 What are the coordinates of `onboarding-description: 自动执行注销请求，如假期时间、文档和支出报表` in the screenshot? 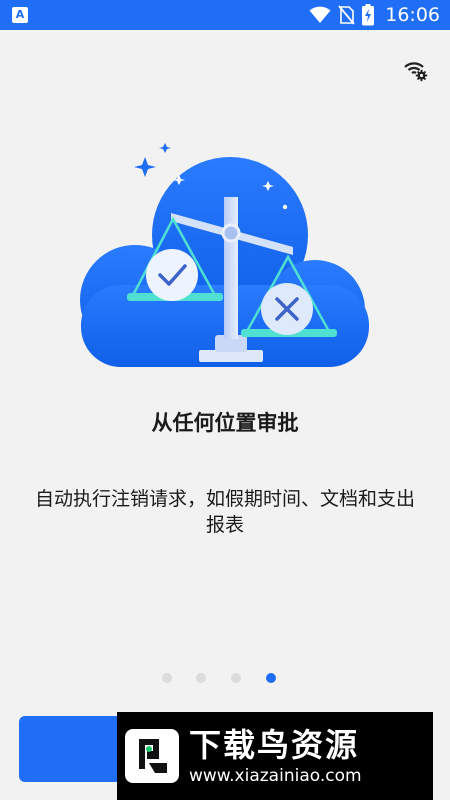 It's located at (224, 512).